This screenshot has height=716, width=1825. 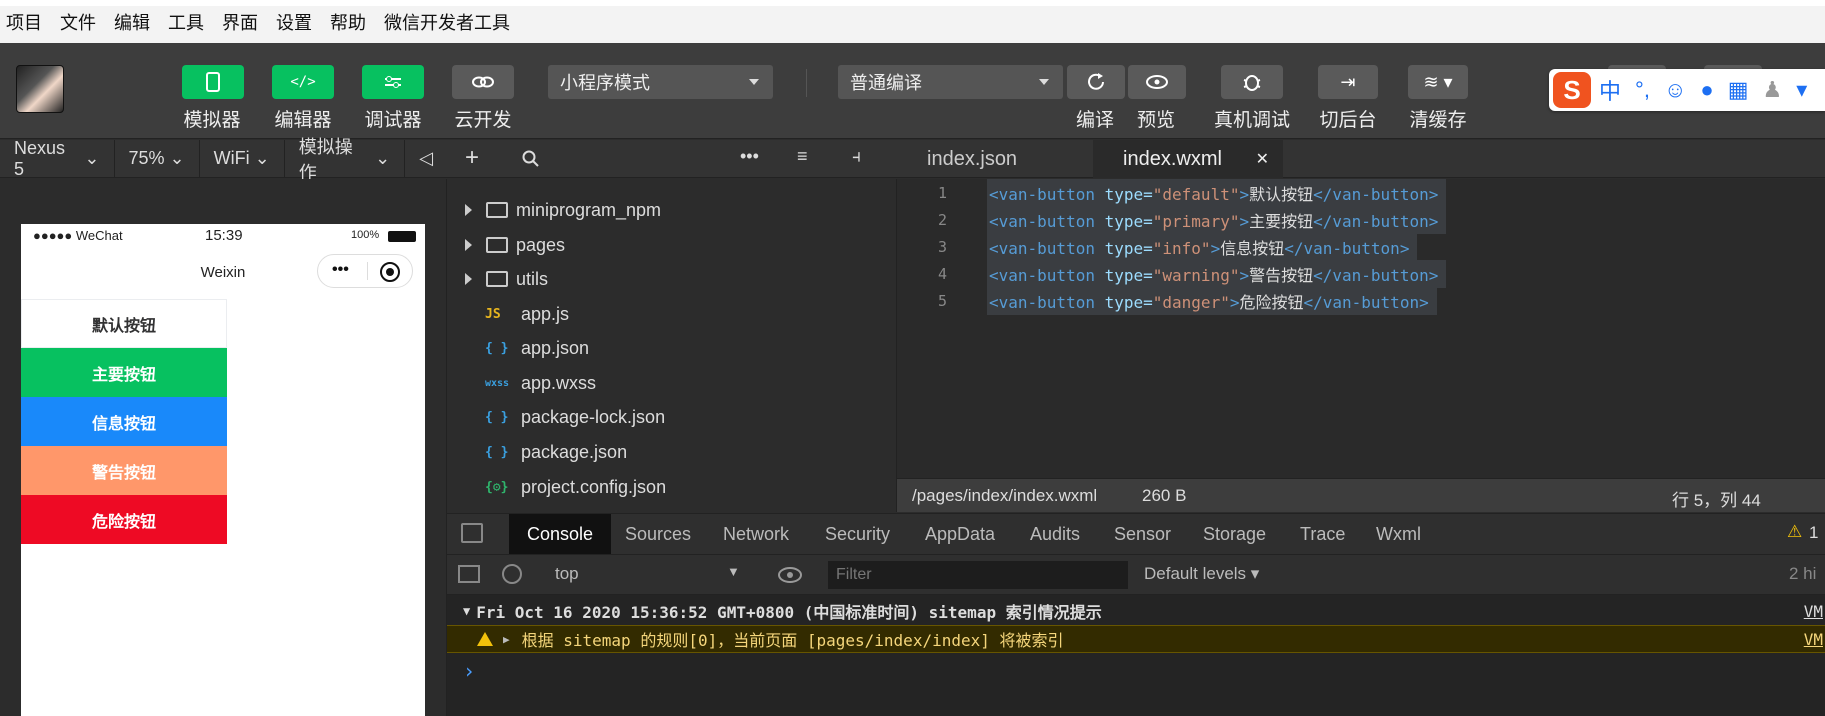 What do you see at coordinates (1136, 671) in the screenshot?
I see `console-prompt: ›` at bounding box center [1136, 671].